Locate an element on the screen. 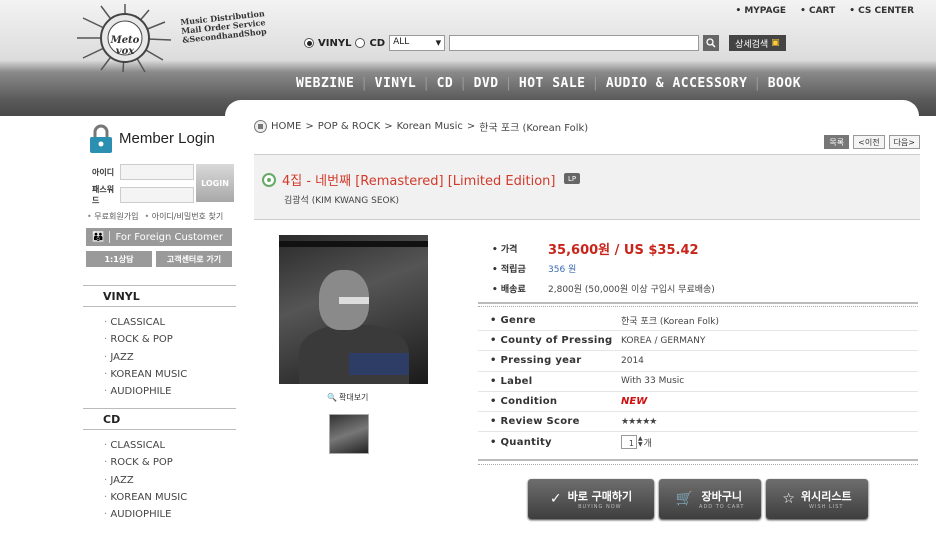 Image resolution: width=936 pixels, height=542 pixels. quantity-input: 1 is located at coordinates (629, 442).